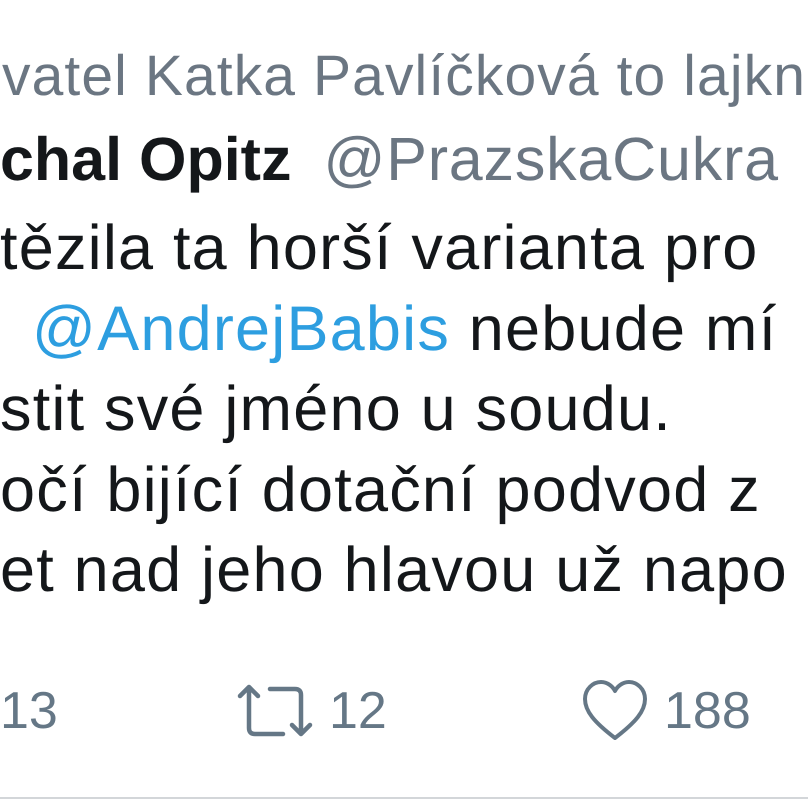  Describe the element at coordinates (29, 710) in the screenshot. I see `reply-count: 13` at that location.